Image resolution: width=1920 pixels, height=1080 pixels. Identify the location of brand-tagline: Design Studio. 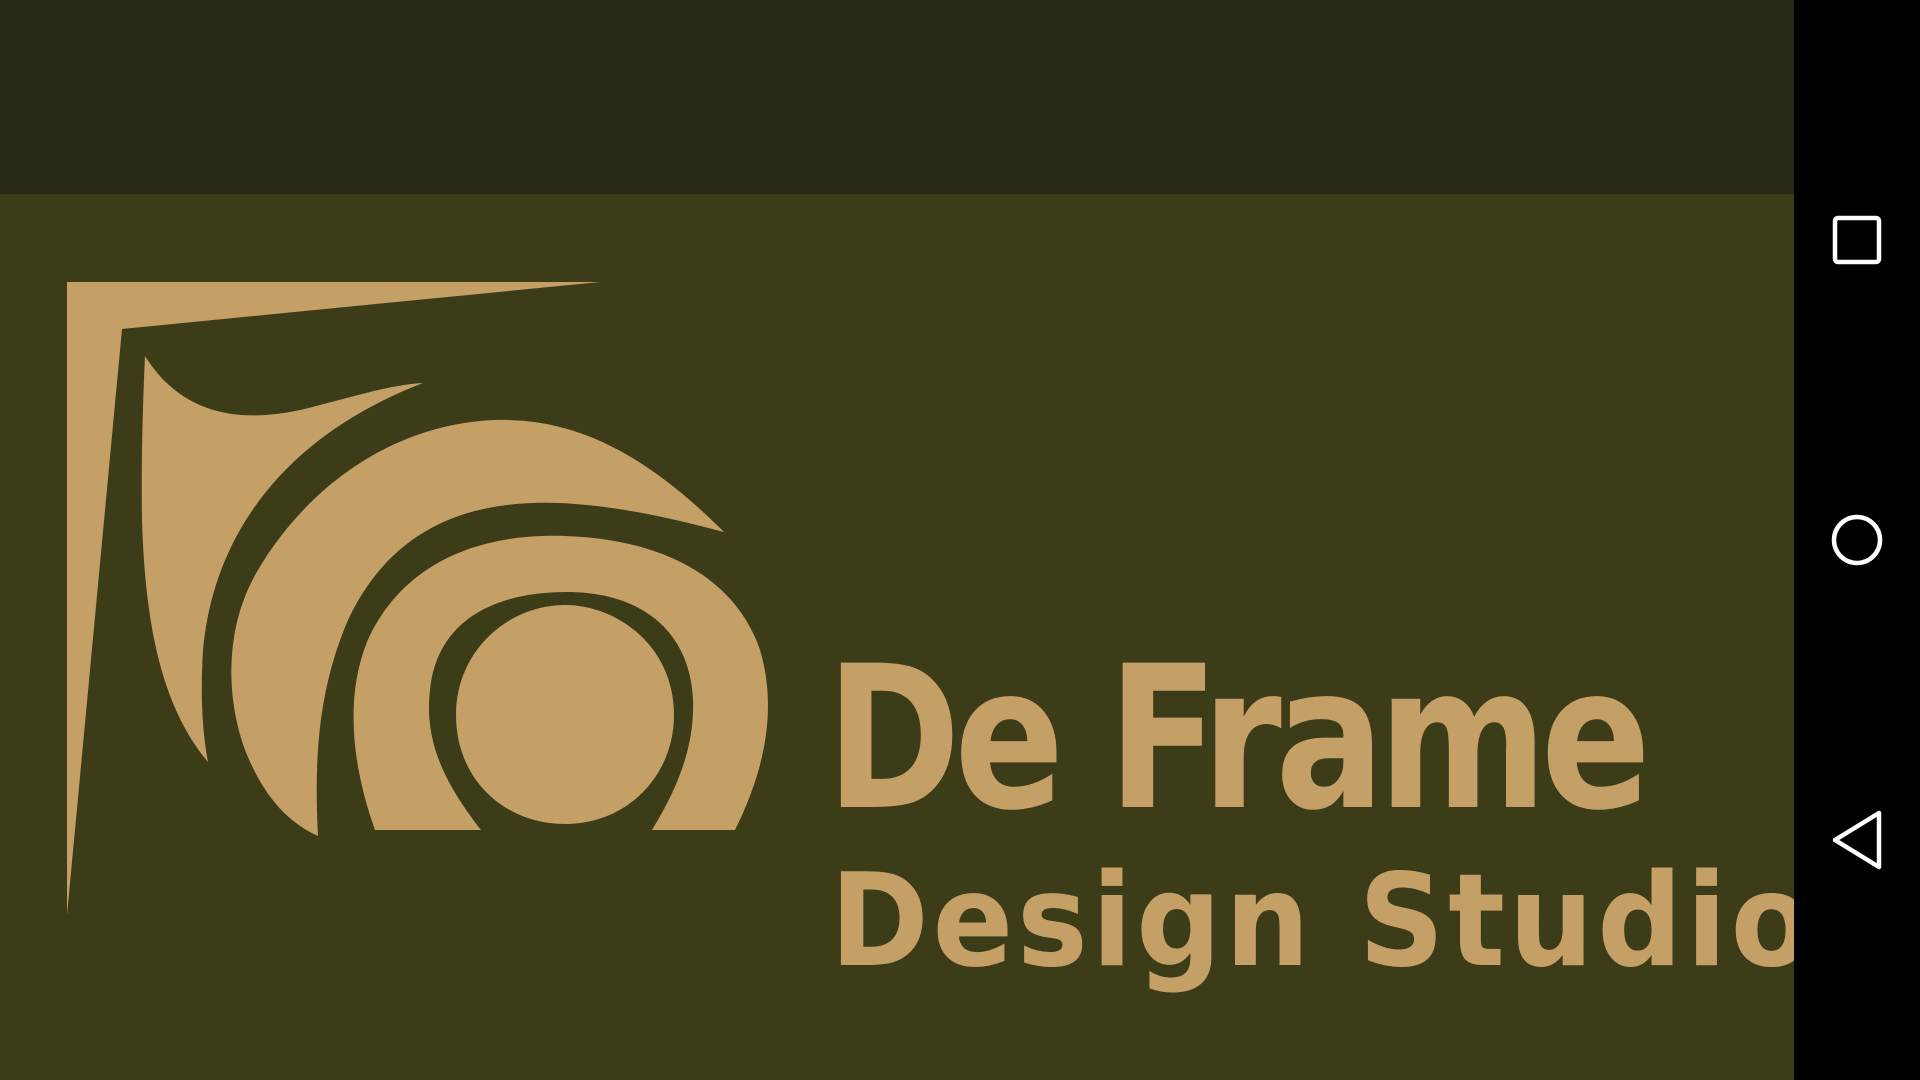
(1323, 921).